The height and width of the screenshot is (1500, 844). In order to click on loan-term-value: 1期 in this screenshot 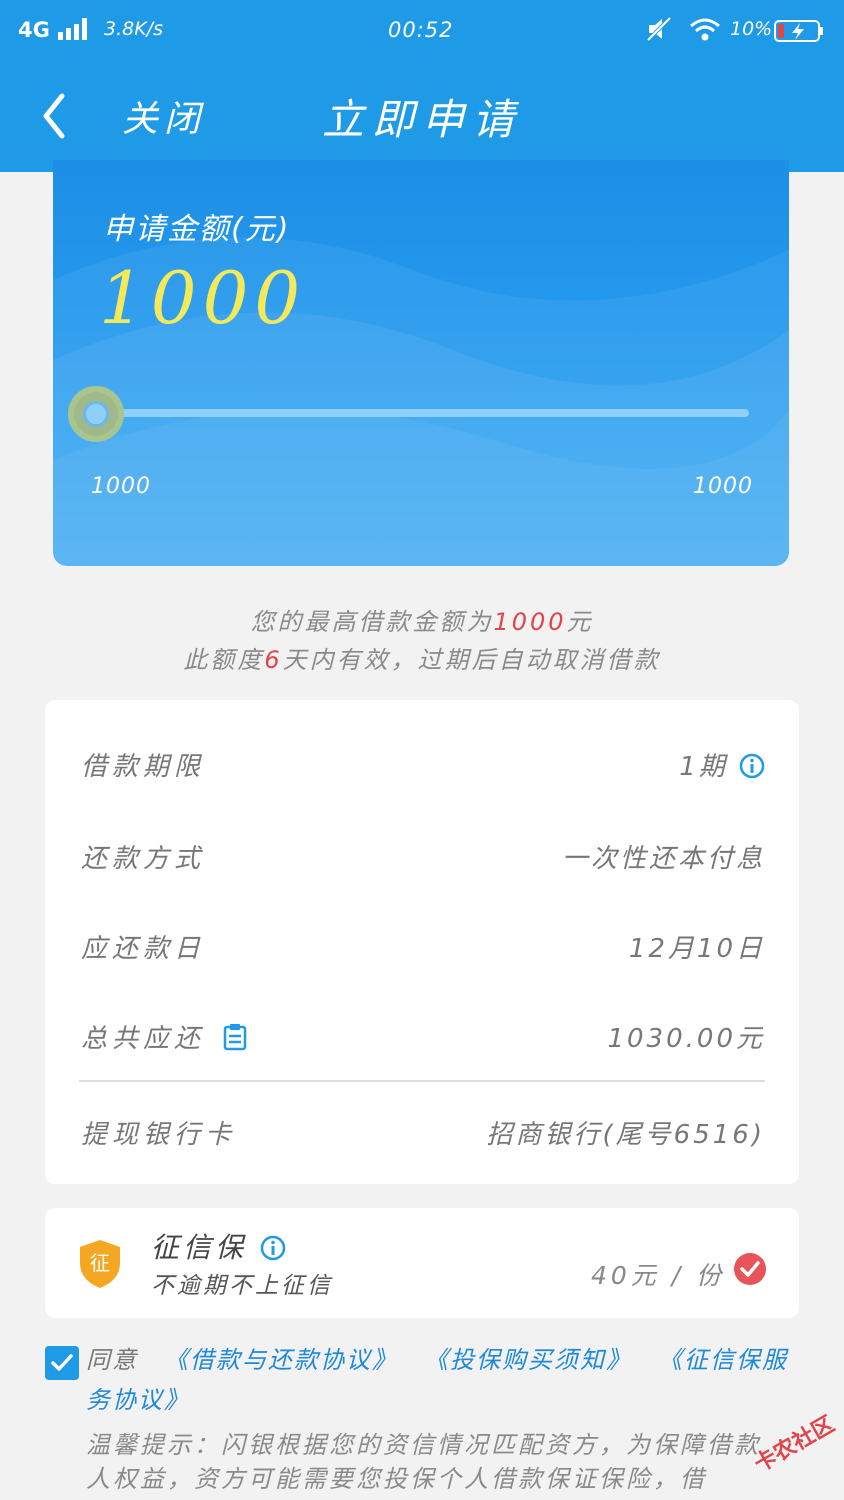, I will do `click(703, 767)`.